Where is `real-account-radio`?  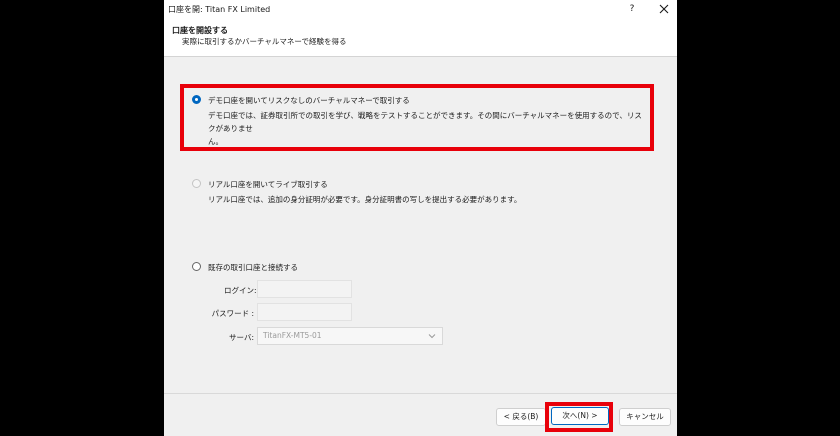 real-account-radio is located at coordinates (196, 183).